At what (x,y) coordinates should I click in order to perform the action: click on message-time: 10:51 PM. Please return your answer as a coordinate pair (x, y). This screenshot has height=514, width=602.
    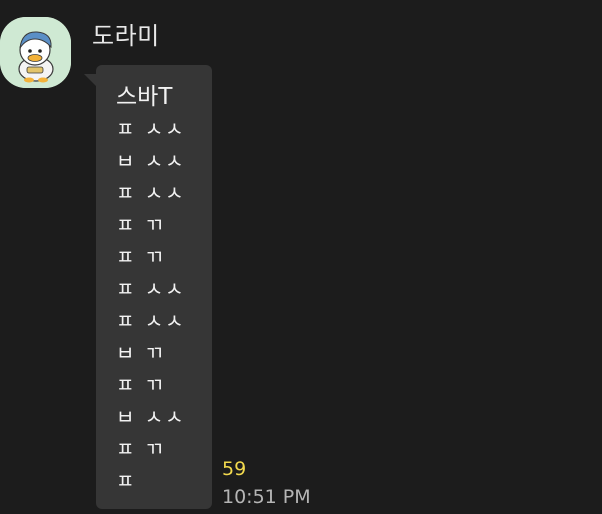
    Looking at the image, I should click on (266, 497).